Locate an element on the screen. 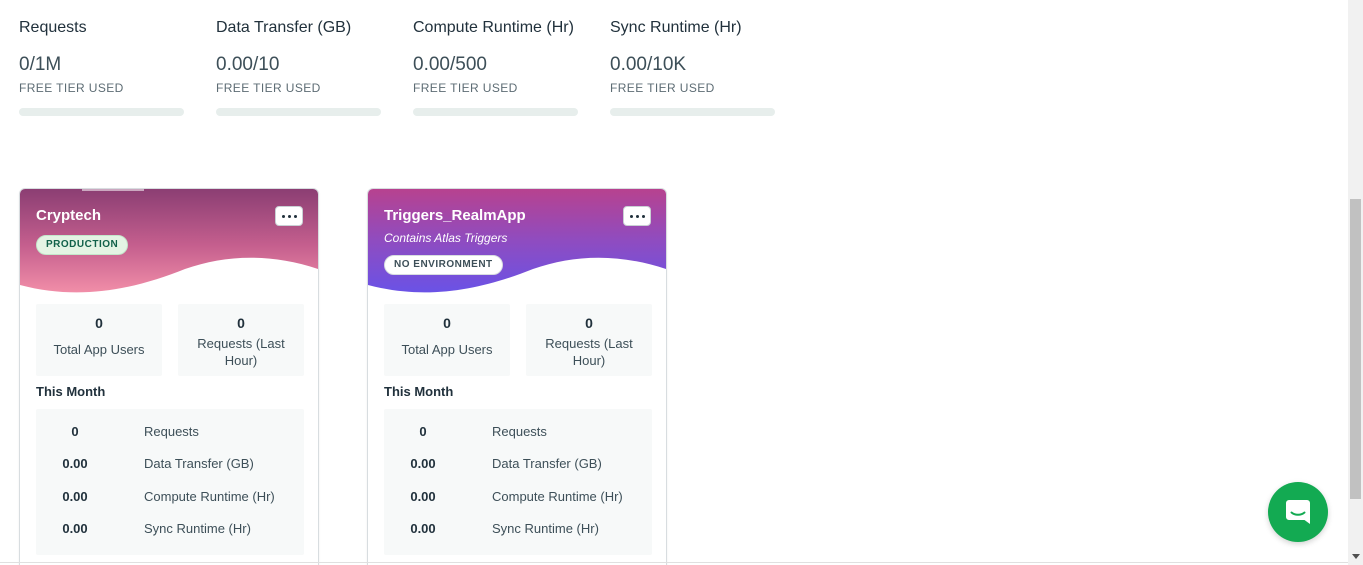 This screenshot has width=1363, height=565. usage-value: 0.00/10K is located at coordinates (648, 64).